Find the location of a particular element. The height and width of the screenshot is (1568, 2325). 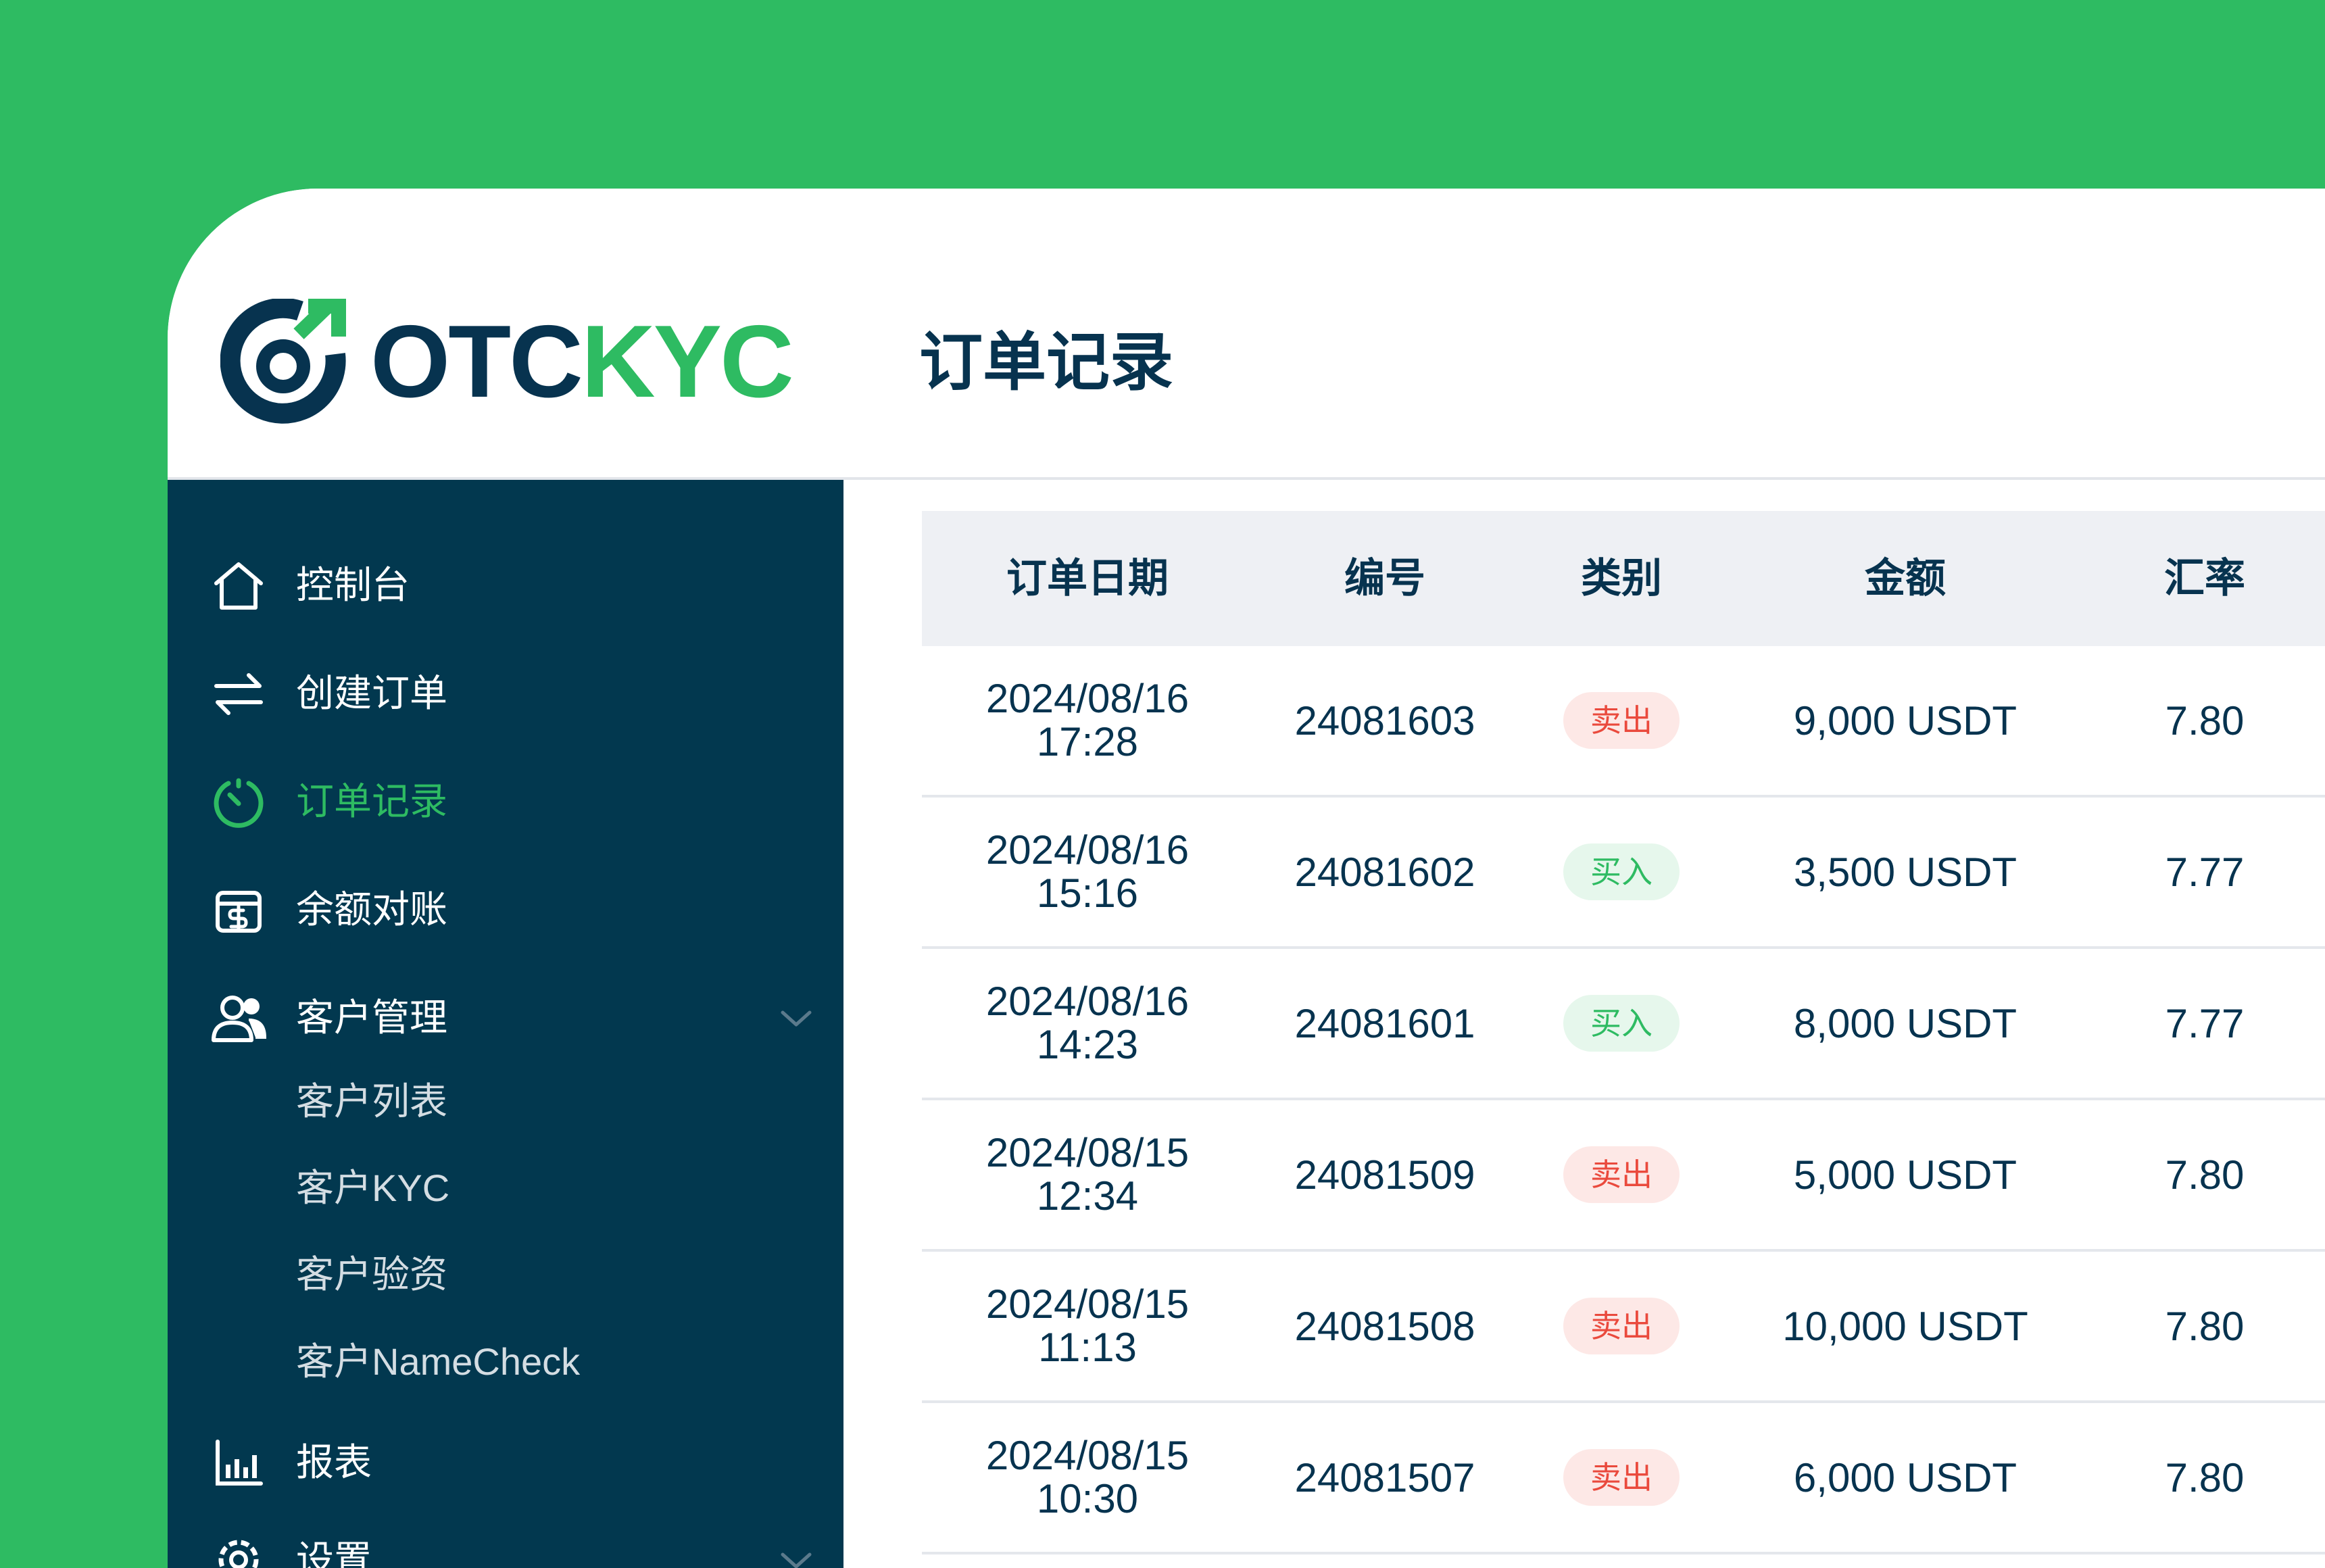

sidebar-subitem-label: 客户KYC is located at coordinates (373, 1188).